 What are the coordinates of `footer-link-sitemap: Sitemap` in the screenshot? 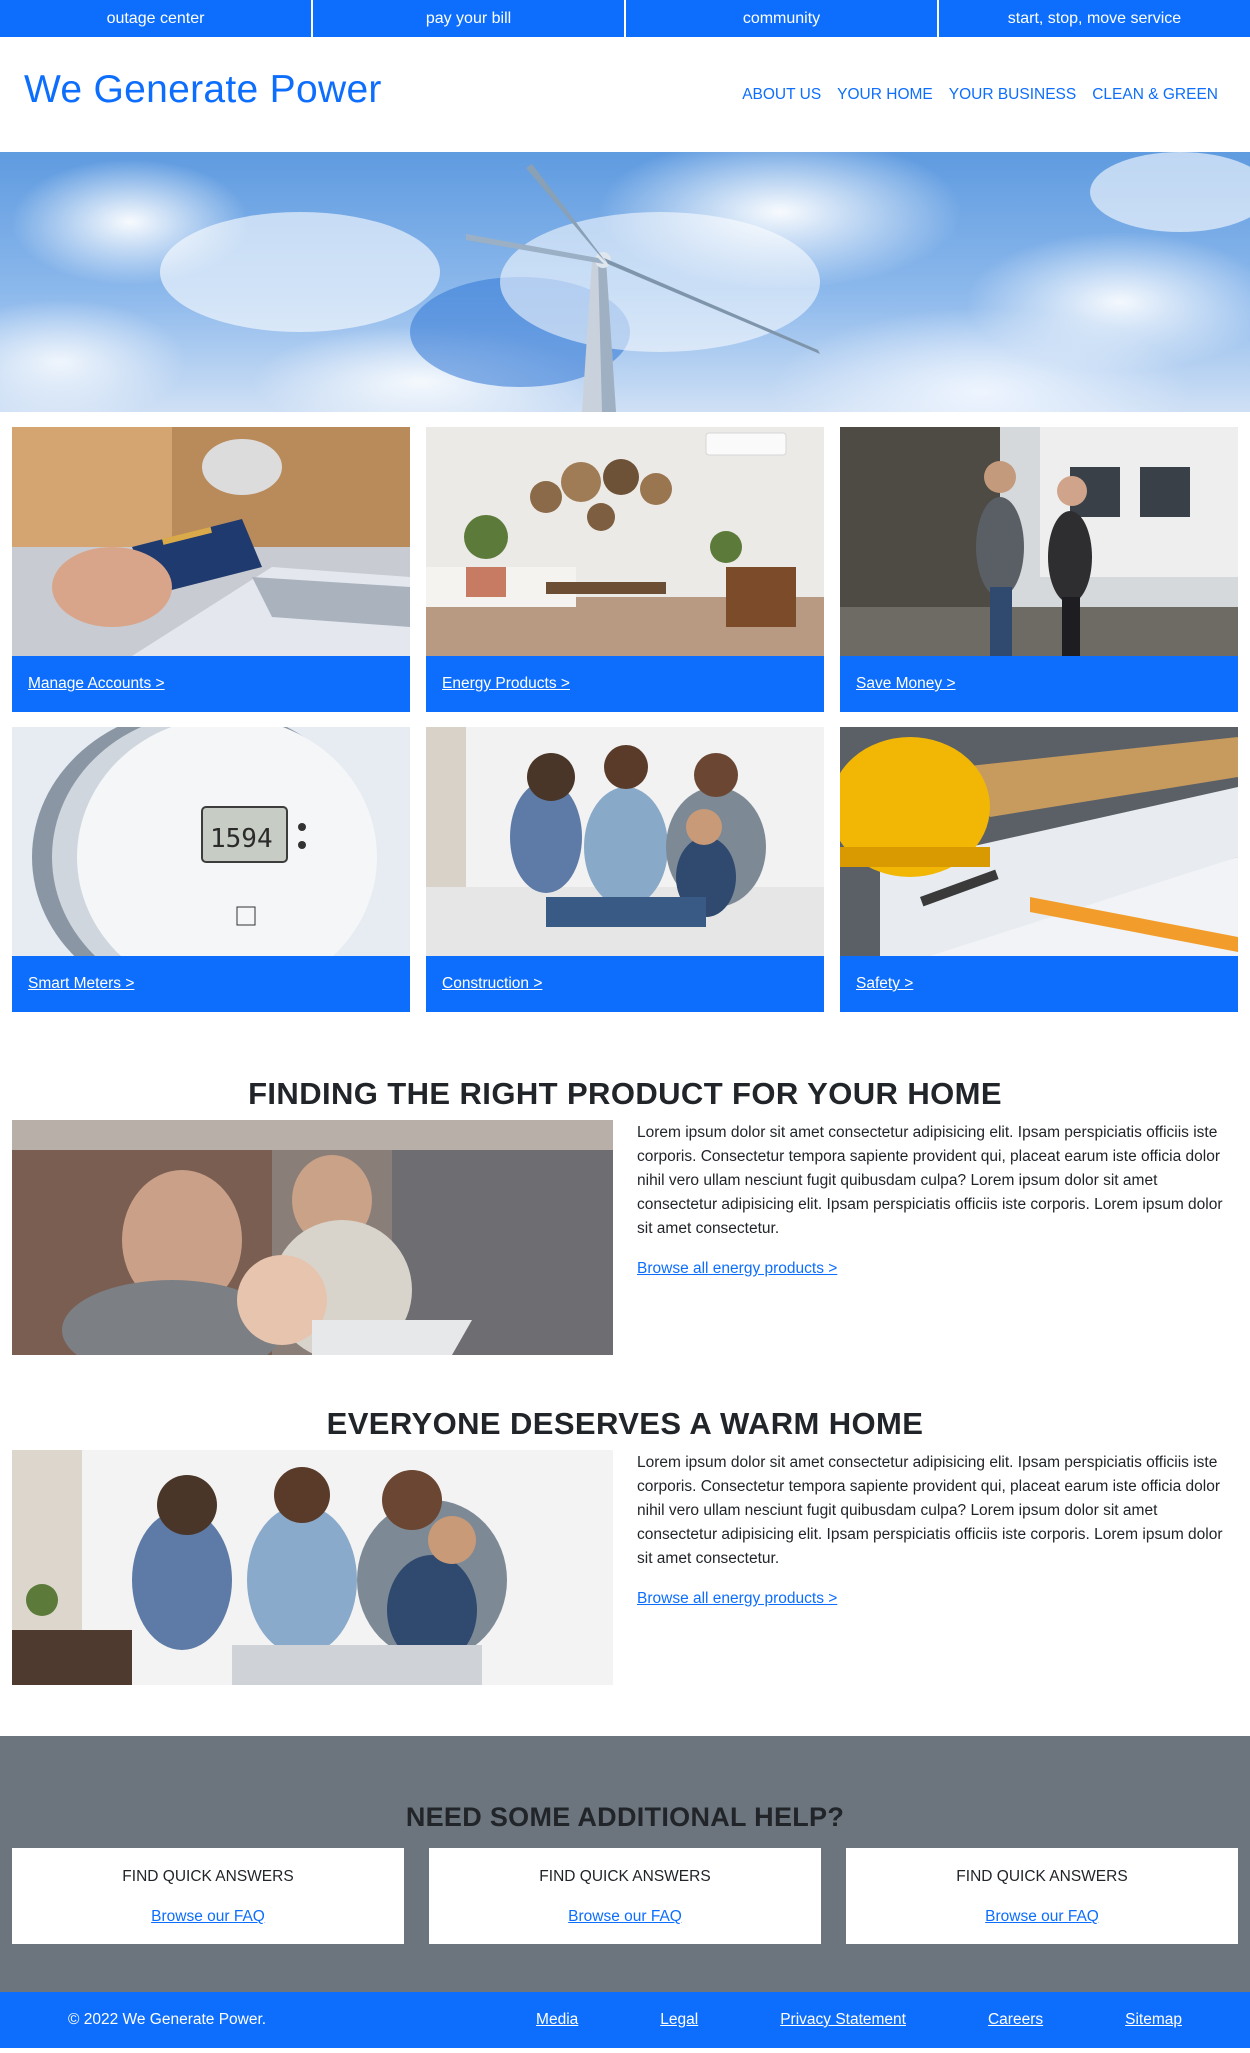 It's located at (1153, 2020).